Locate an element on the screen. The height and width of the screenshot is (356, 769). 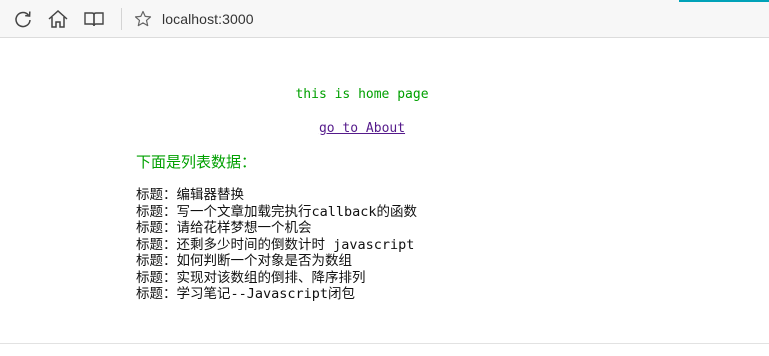
list-item: 标题：如何判断一个对象是否为数组 is located at coordinates (244, 261).